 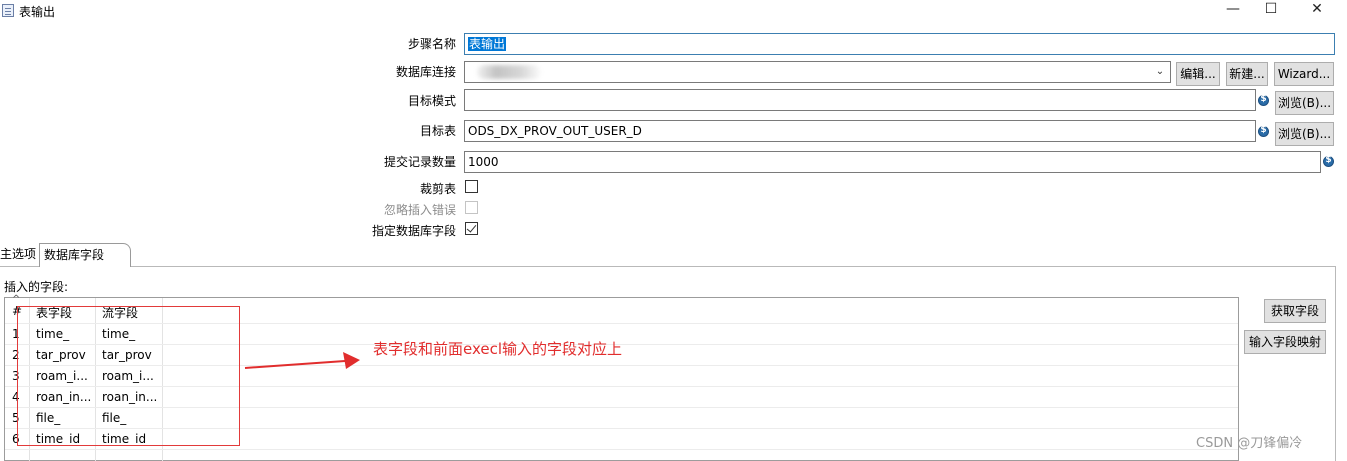 I want to click on truncate-table-checkbox, so click(x=471, y=186).